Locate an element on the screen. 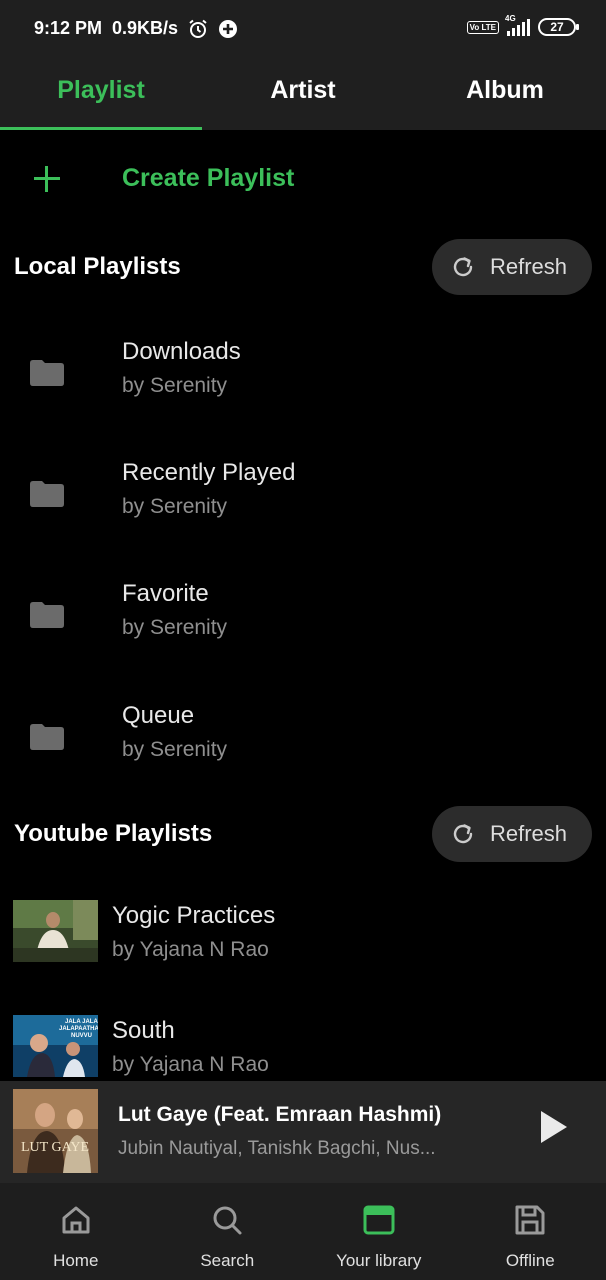  signal-icon: 4G is located at coordinates (517, 25).